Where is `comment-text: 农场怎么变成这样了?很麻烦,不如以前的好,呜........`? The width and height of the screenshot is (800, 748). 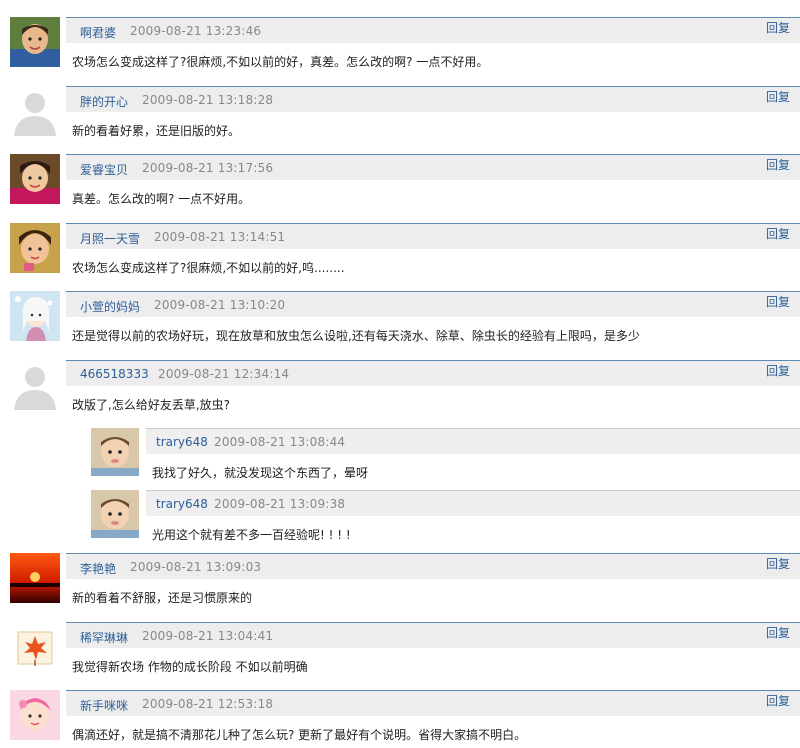
comment-text: 农场怎么变成这样了?很麻烦,不如以前的好,呜........ is located at coordinates (208, 268).